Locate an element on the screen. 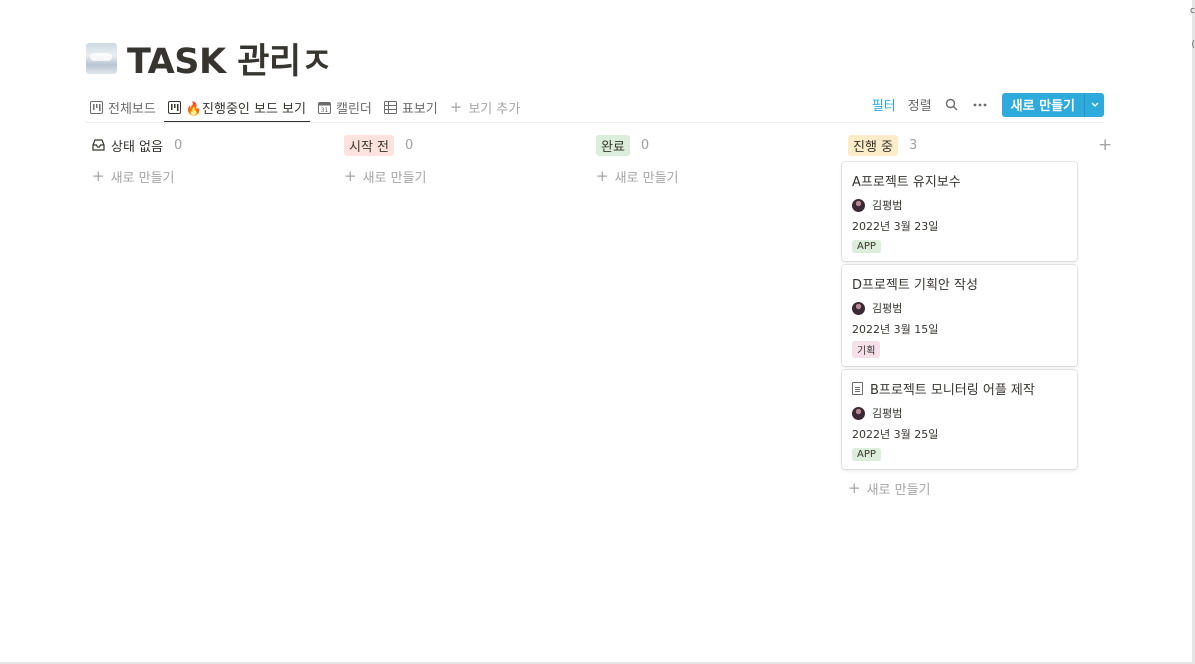 This screenshot has width=1195, height=664. board-card: D프로젝트 기획안 작성 김평범 2022년 3월 15일 기획 is located at coordinates (959, 315).